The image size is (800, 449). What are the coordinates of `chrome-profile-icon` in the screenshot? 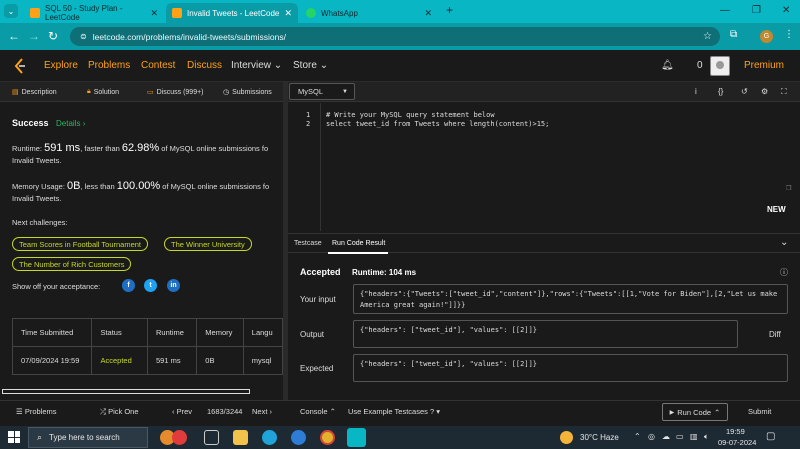 It's located at (356, 437).